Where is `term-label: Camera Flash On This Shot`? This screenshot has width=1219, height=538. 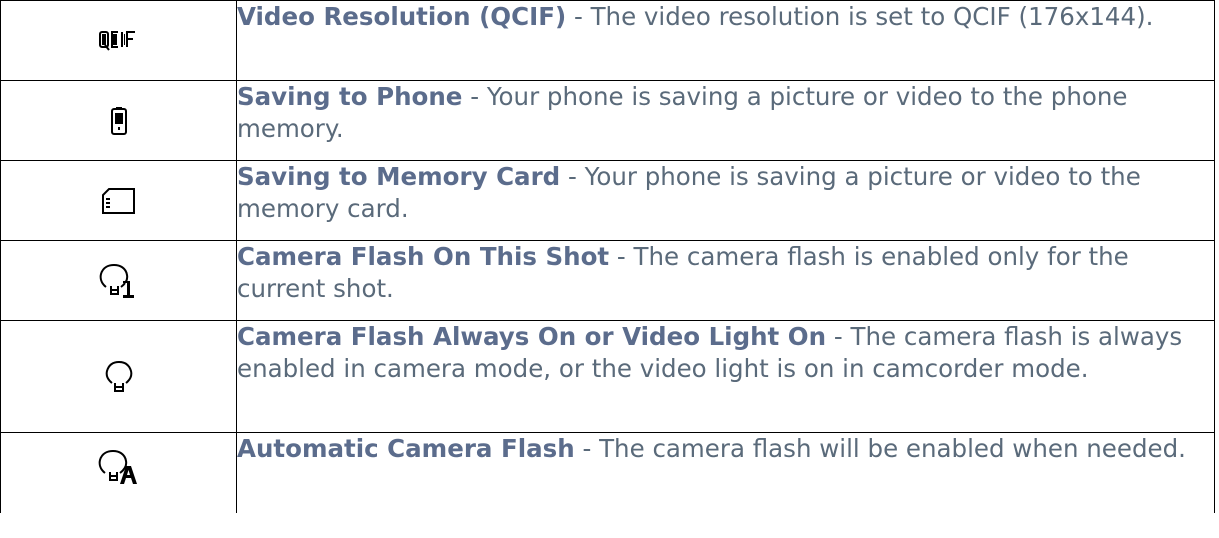
term-label: Camera Flash On This Shot is located at coordinates (423, 256).